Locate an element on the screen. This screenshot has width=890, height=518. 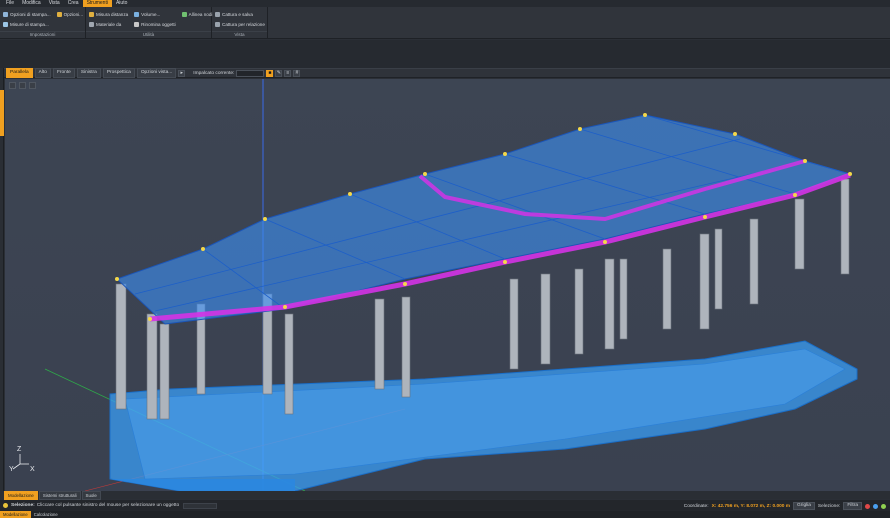
coord-label: Coordinate: is located at coordinates (696, 506).